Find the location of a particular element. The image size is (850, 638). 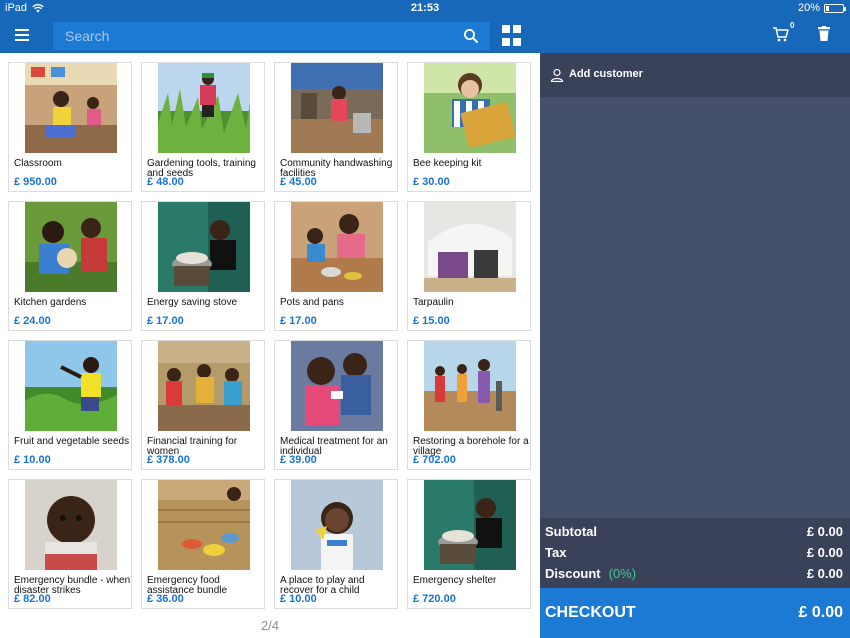

battery-percent: 20% is located at coordinates (808, 8).